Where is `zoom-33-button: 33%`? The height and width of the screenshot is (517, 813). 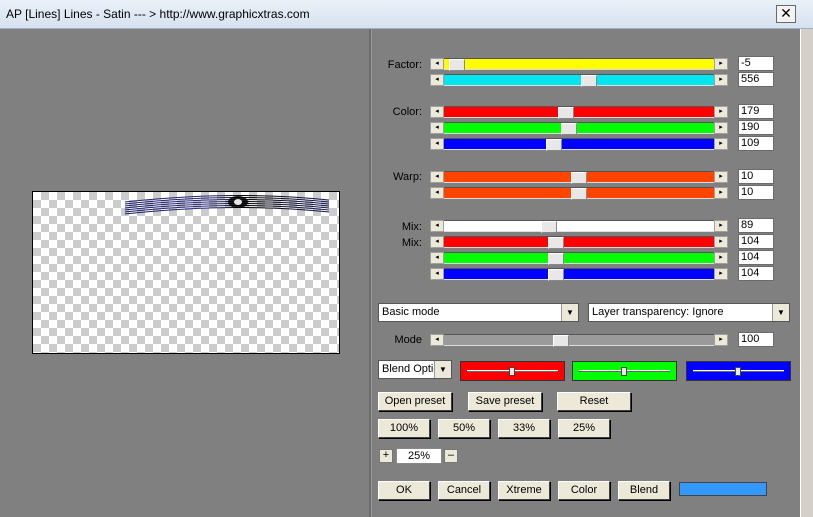 zoom-33-button: 33% is located at coordinates (524, 428).